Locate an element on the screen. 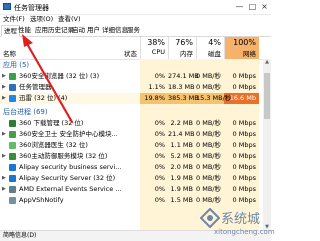 The image size is (320, 241). watermark-logo-icon is located at coordinates (210, 218).